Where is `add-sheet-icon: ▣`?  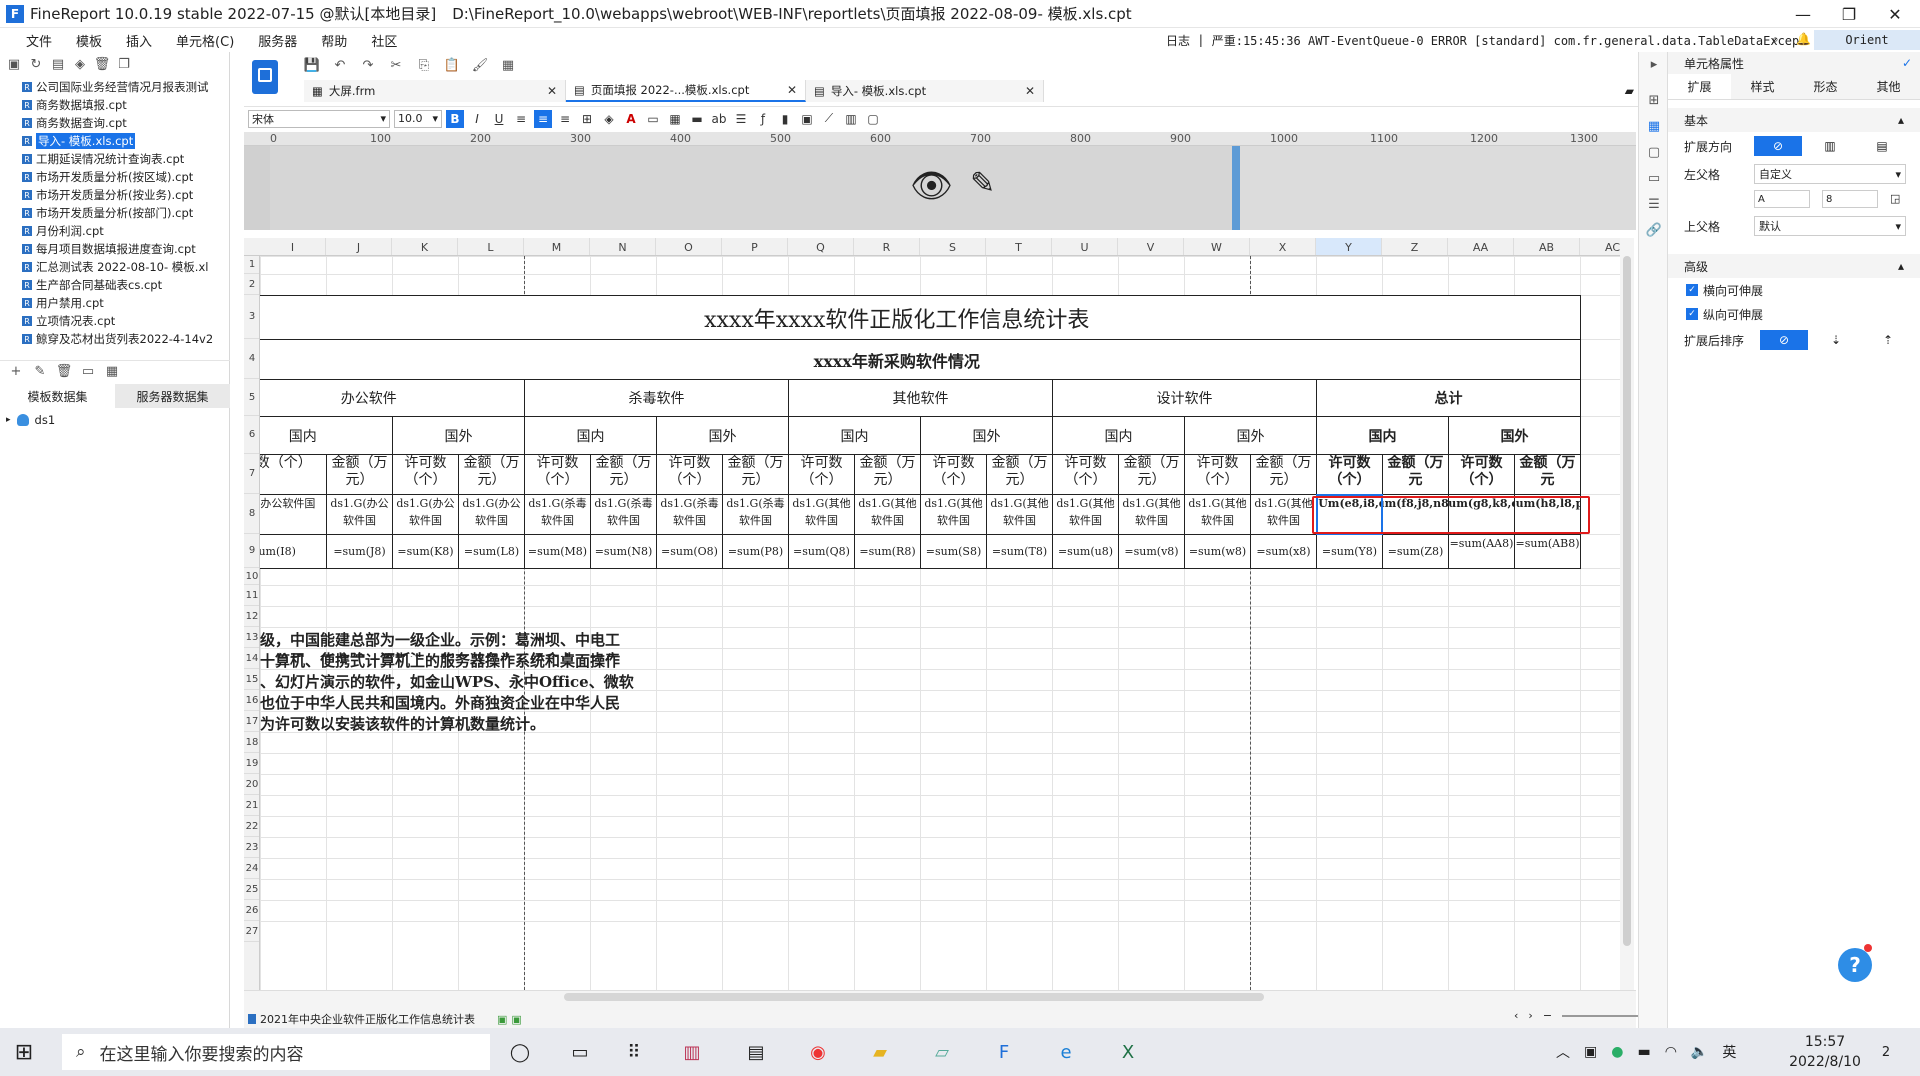 add-sheet-icon: ▣ is located at coordinates (502, 1019).